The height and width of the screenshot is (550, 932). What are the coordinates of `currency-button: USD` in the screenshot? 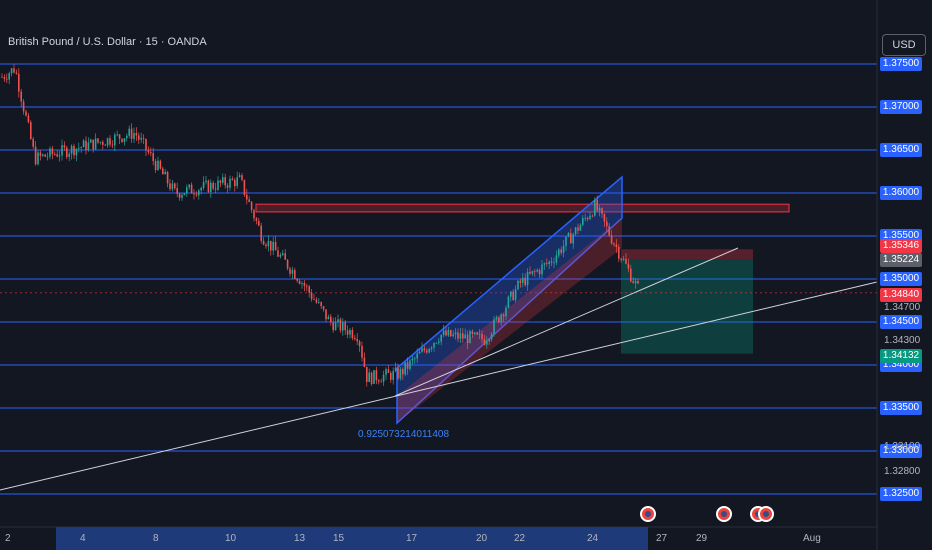 It's located at (904, 45).